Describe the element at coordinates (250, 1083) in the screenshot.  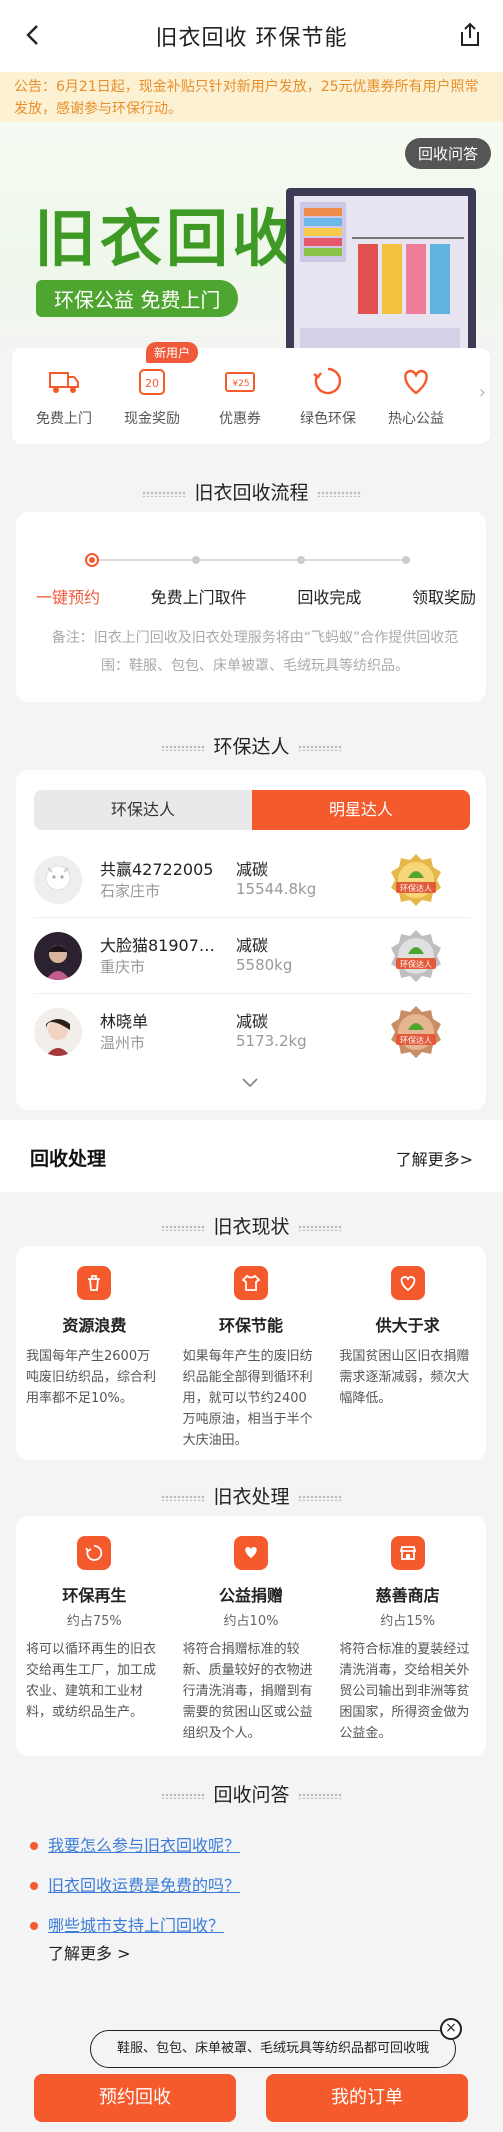
I see `chevron-down-icon` at that location.